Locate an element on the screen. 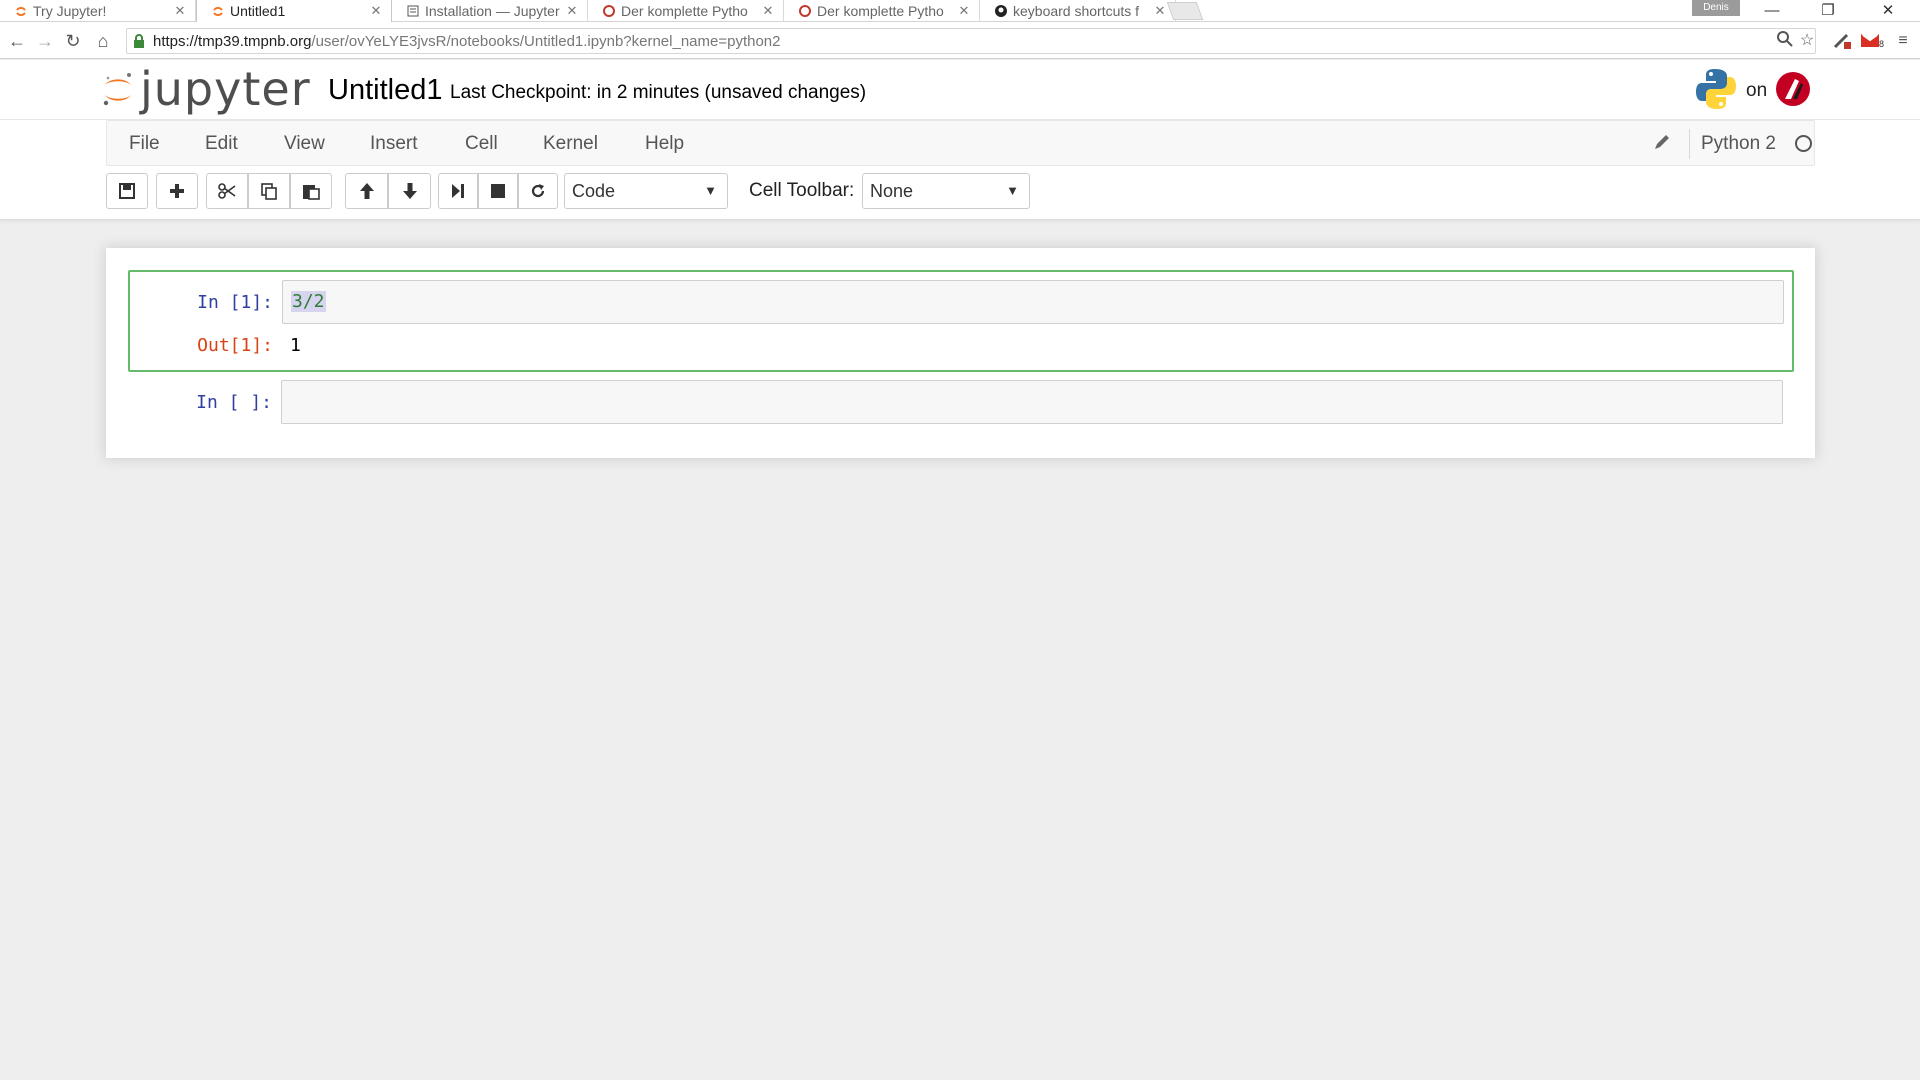  browser-tab-keyboard-shortcuts: keyboard shortcuts f ✕ is located at coordinates (1078, 11).